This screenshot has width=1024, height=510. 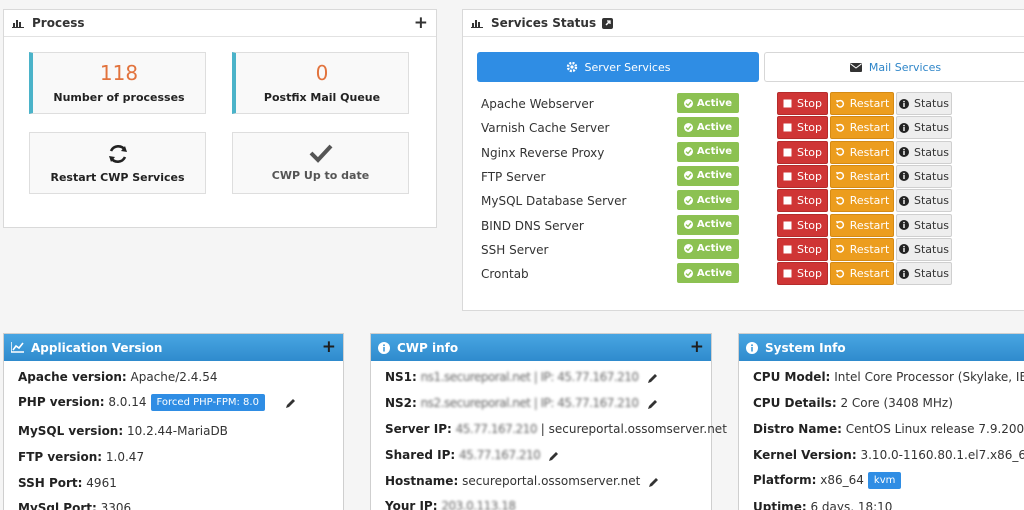 I want to click on kvm-badge: kvm, so click(x=884, y=480).